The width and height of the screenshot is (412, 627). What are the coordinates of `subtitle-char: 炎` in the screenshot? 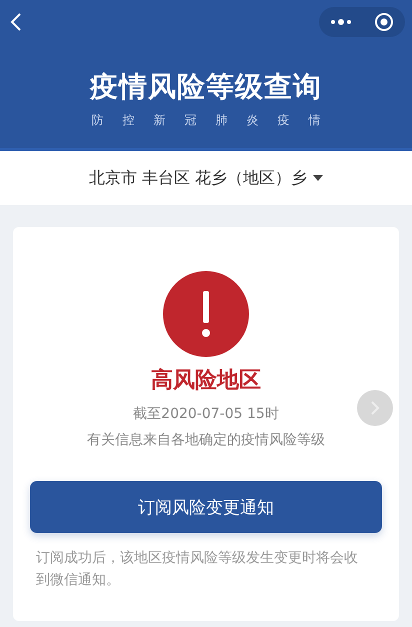 It's located at (252, 120).